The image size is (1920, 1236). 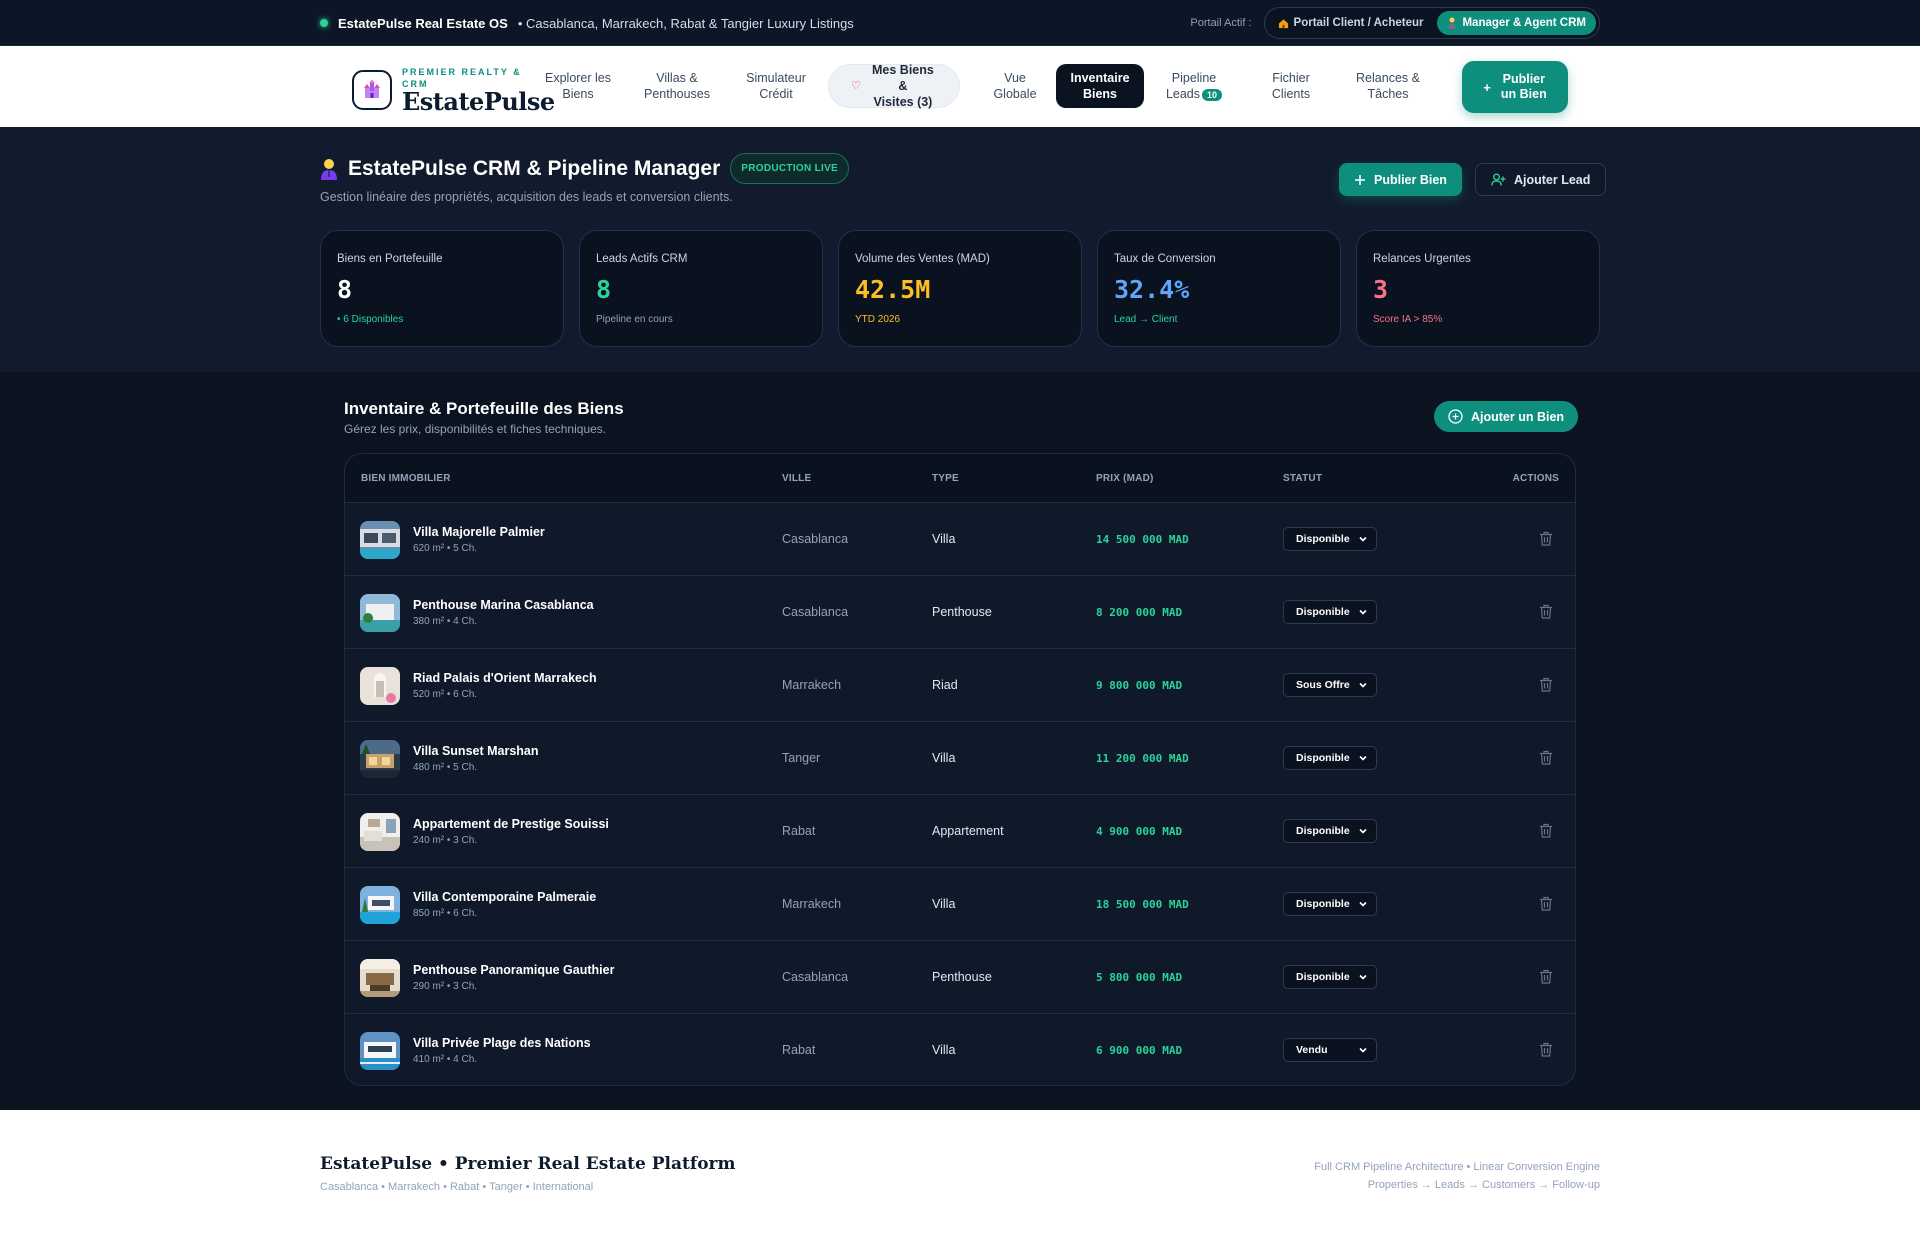 What do you see at coordinates (1518, 416) in the screenshot?
I see `add-property-label: Ajouter un Bien` at bounding box center [1518, 416].